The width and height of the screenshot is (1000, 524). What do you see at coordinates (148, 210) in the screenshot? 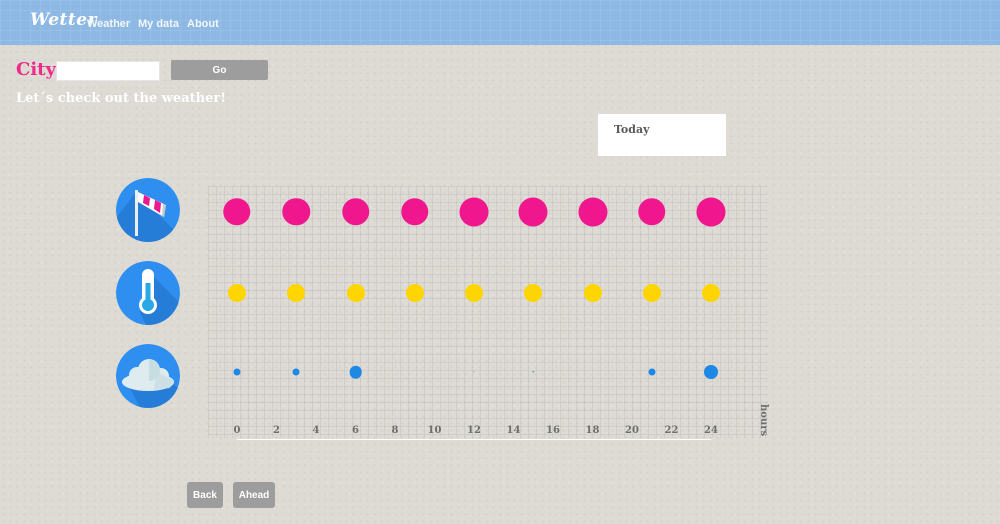
I see `windsock-icon` at bounding box center [148, 210].